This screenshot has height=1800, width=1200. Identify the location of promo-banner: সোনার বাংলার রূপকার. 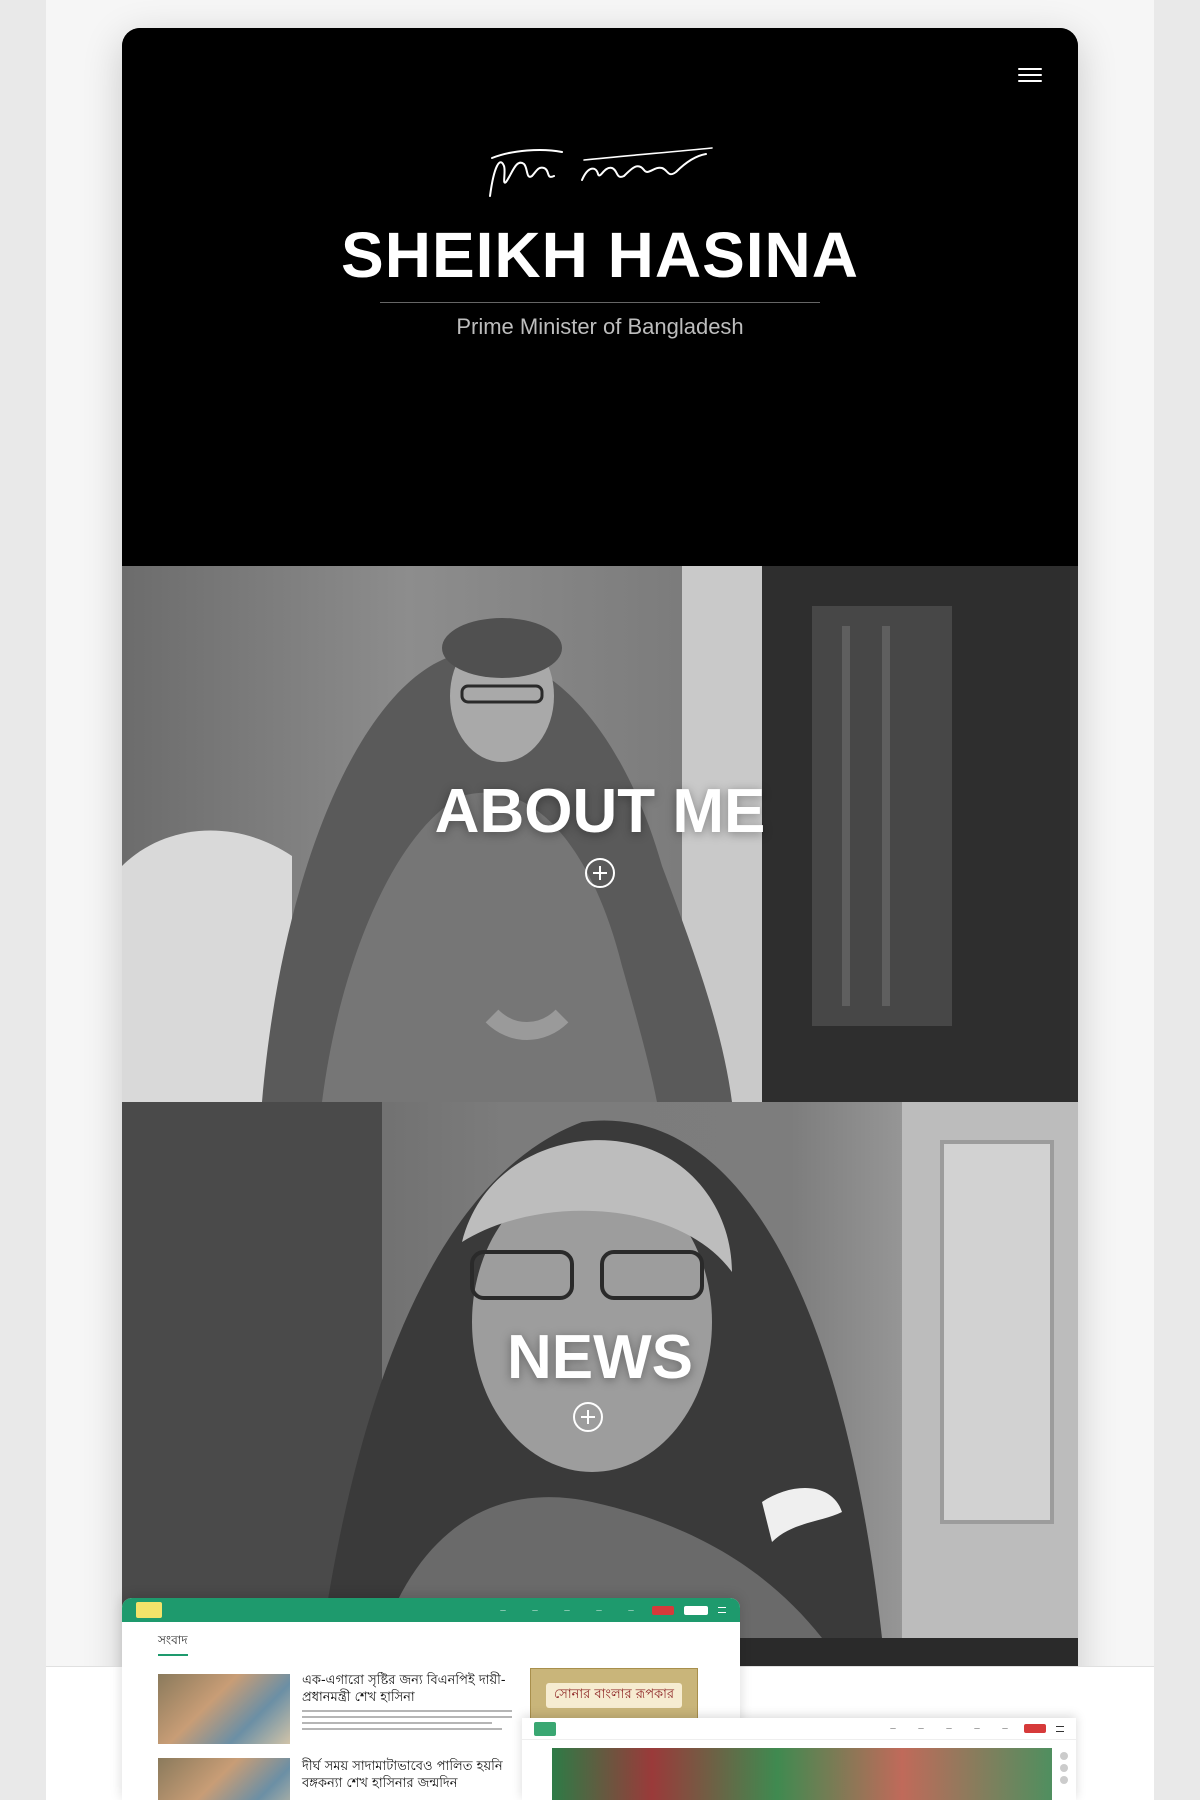
(614, 1695).